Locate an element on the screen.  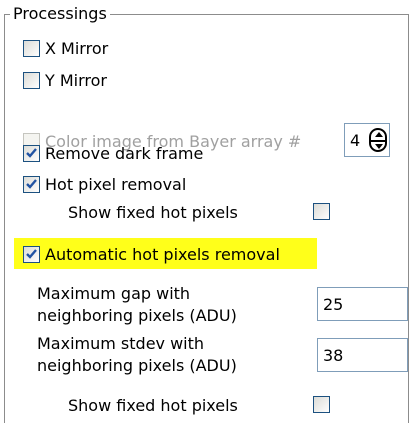
max-gap-label-line1: Maximum gap with is located at coordinates (114, 293).